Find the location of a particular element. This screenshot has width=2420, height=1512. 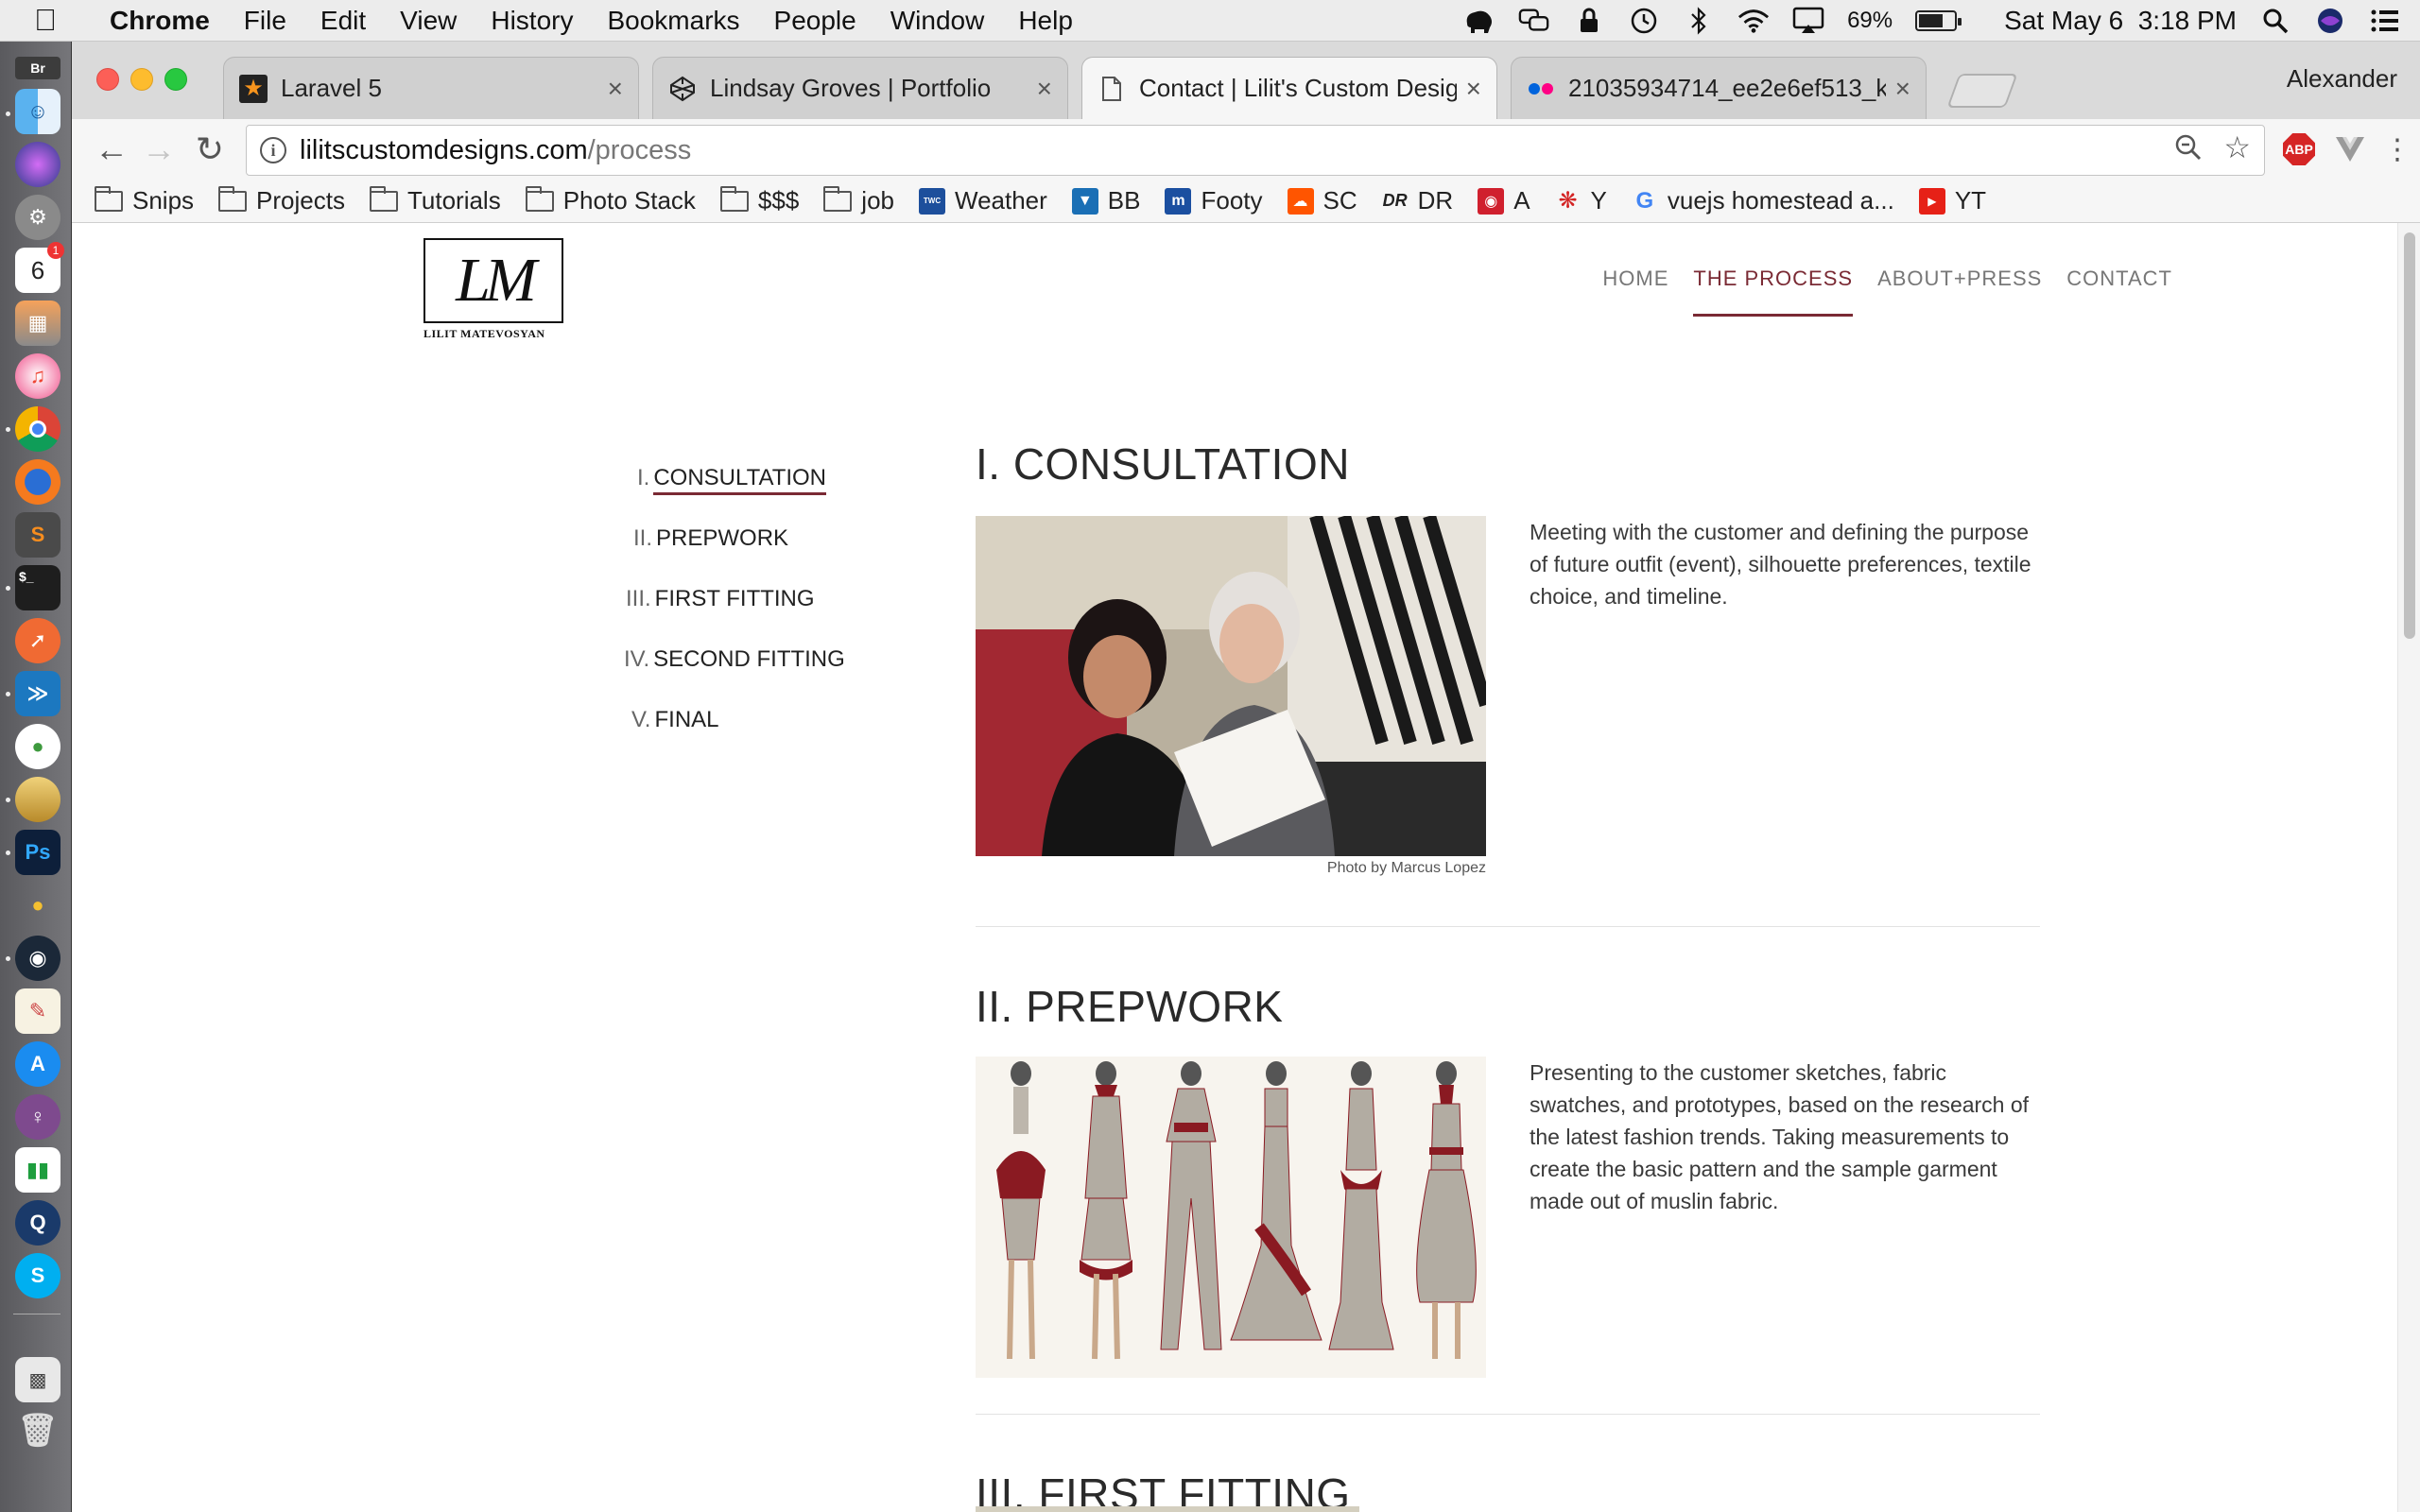

side-nav-second-fitting: IV. SECOND FITTING is located at coordinates (735, 659).